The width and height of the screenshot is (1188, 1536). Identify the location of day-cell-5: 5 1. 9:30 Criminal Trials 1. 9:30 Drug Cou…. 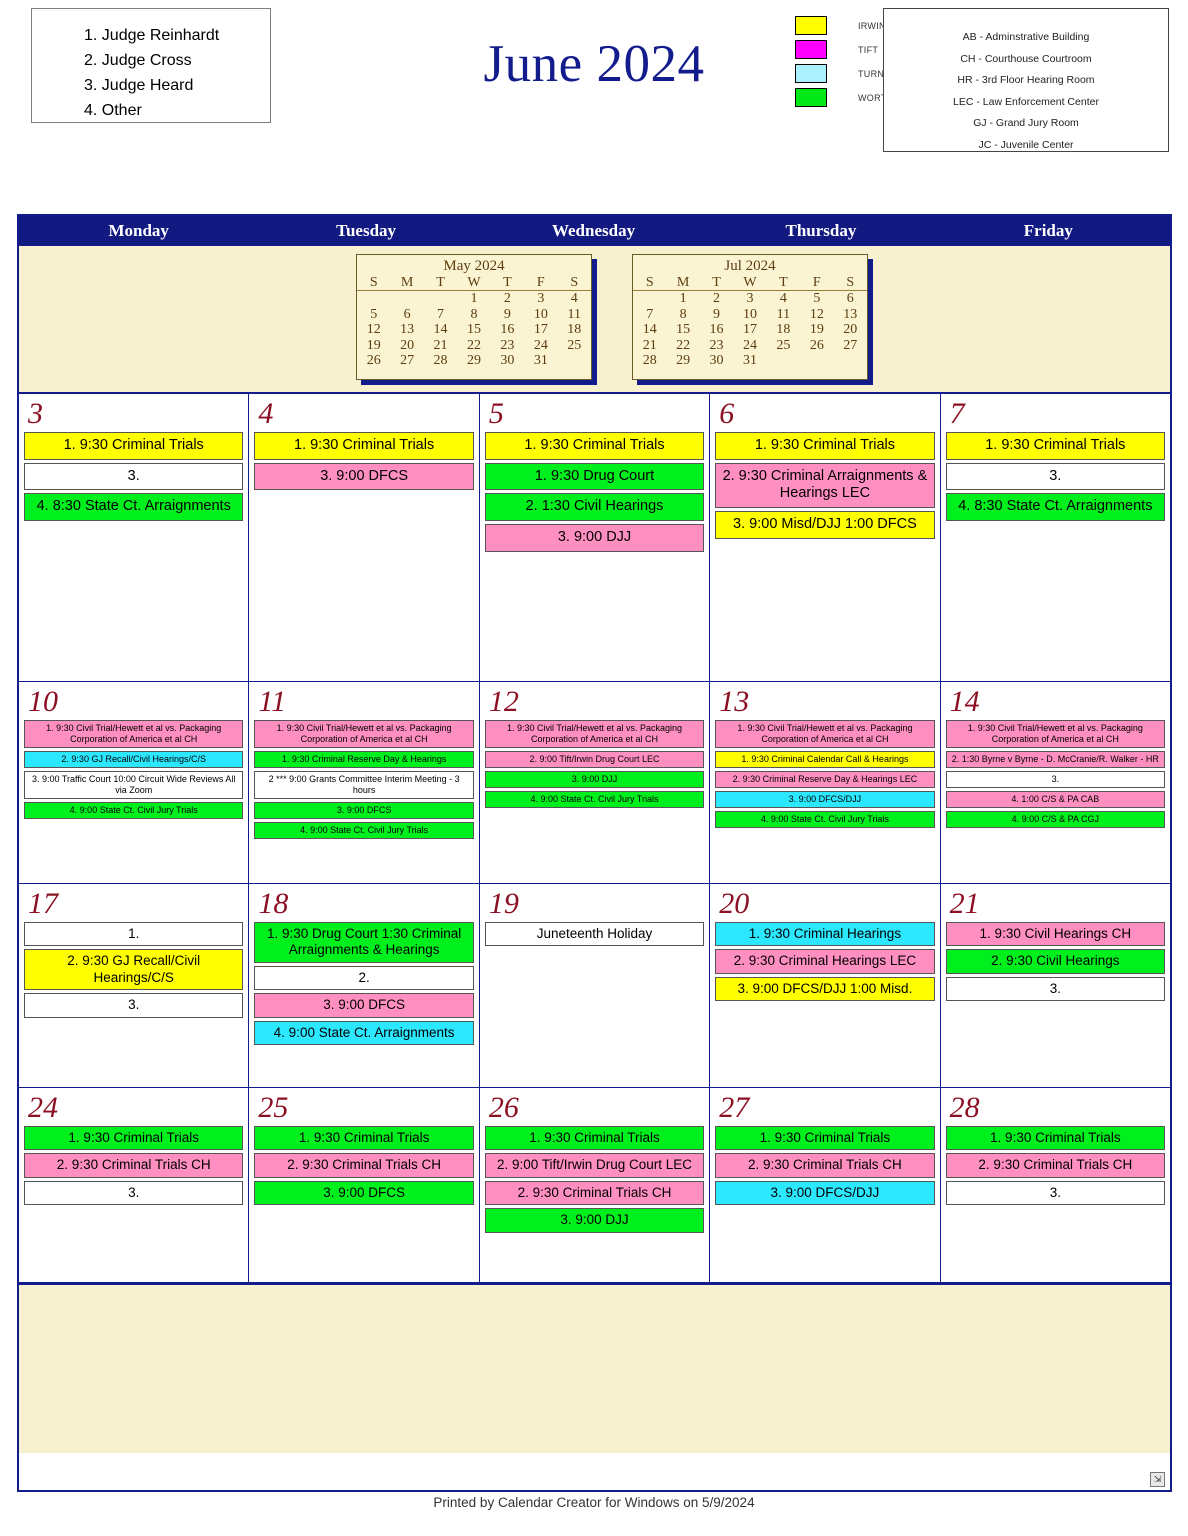
(595, 537).